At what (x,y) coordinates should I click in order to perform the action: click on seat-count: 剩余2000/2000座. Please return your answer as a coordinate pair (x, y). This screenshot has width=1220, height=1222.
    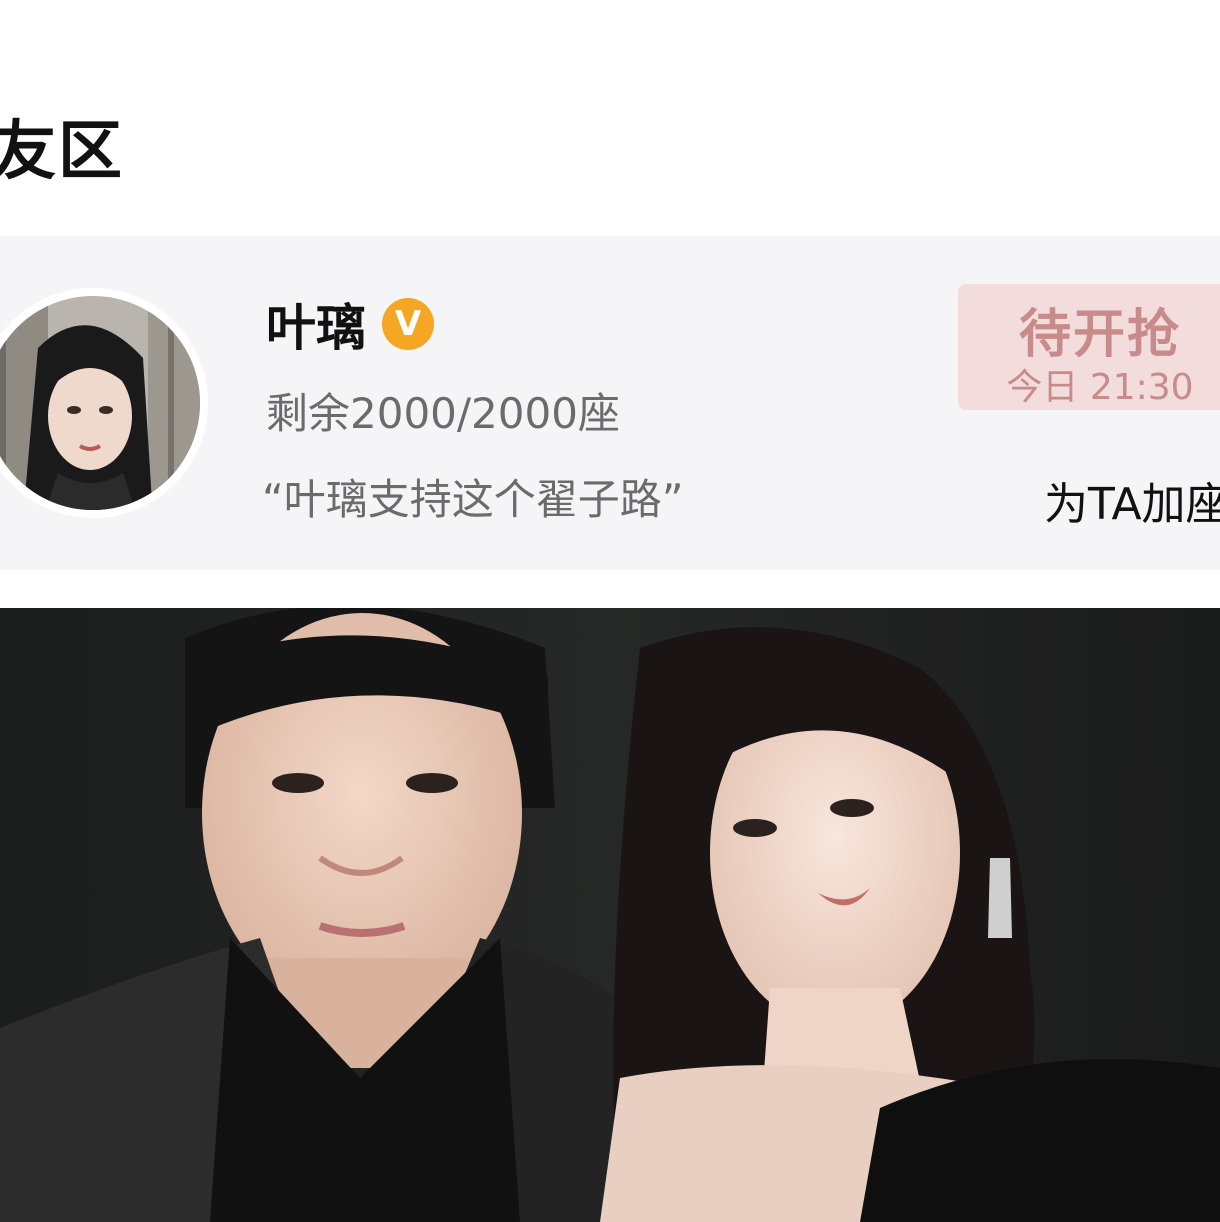
    Looking at the image, I should click on (443, 413).